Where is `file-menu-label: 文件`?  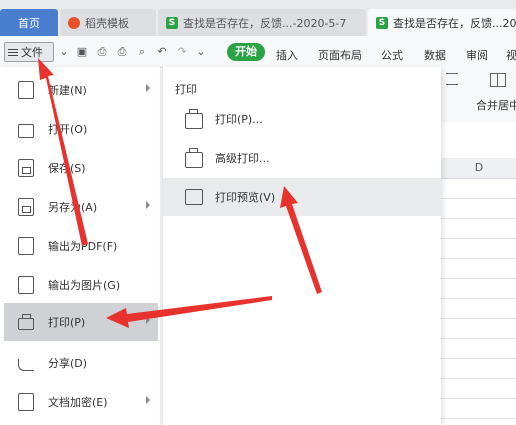
file-menu-label: 文件 is located at coordinates (32, 52).